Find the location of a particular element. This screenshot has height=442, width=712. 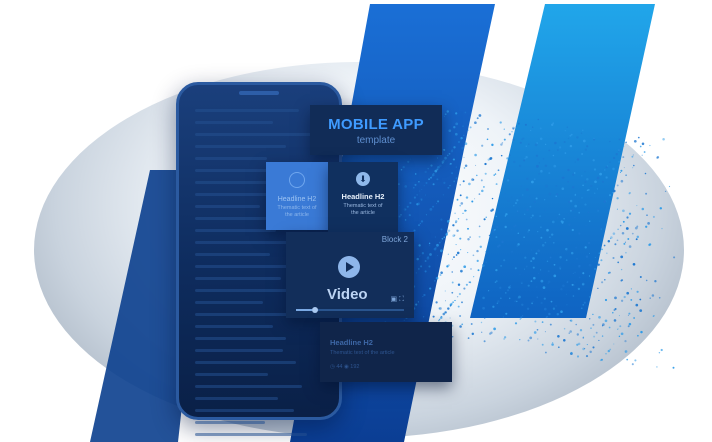

play-icon is located at coordinates (349, 267).